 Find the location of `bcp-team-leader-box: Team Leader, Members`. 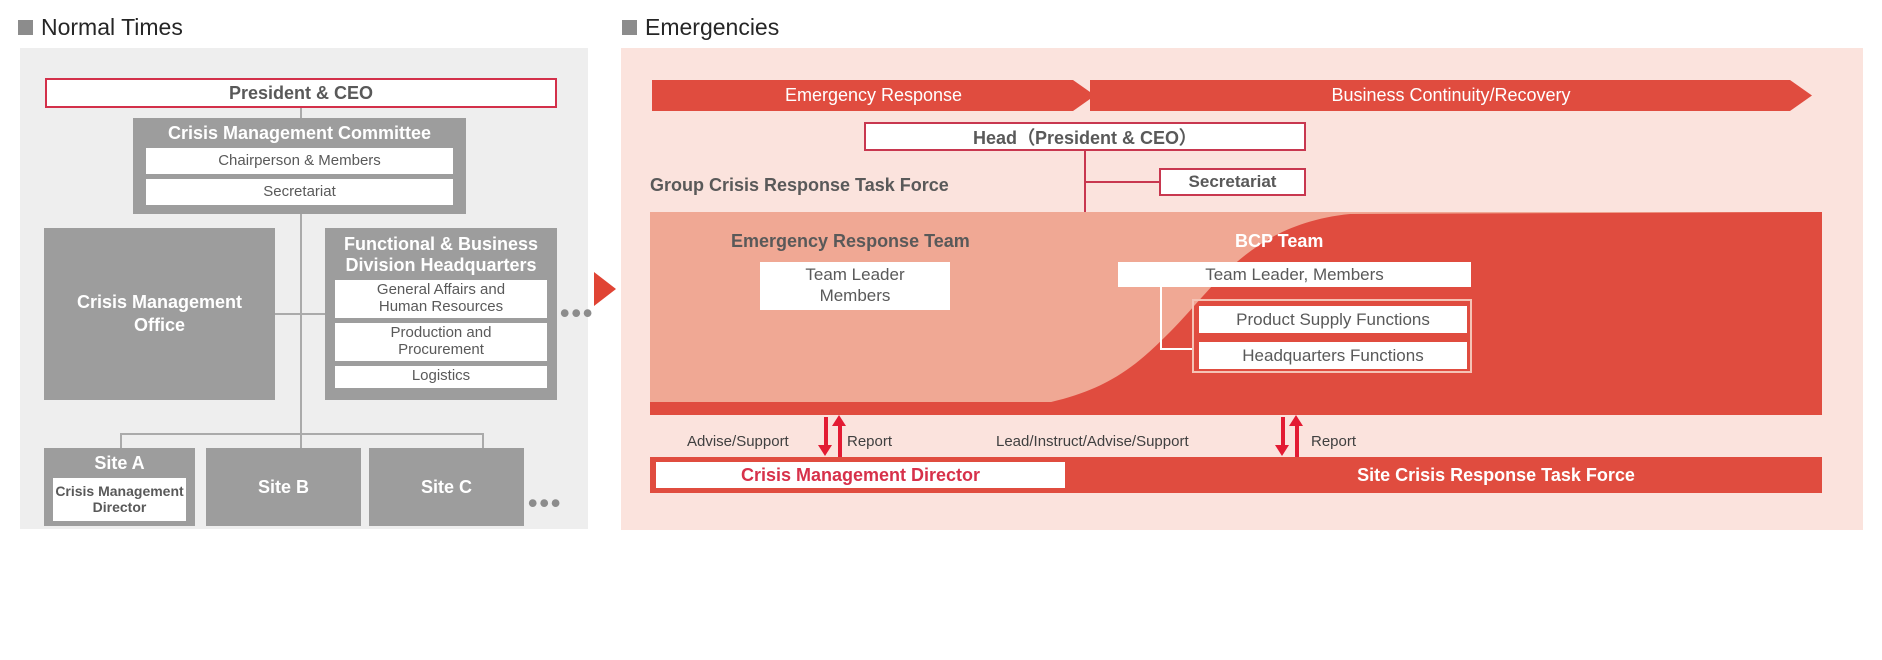

bcp-team-leader-box: Team Leader, Members is located at coordinates (1294, 274).